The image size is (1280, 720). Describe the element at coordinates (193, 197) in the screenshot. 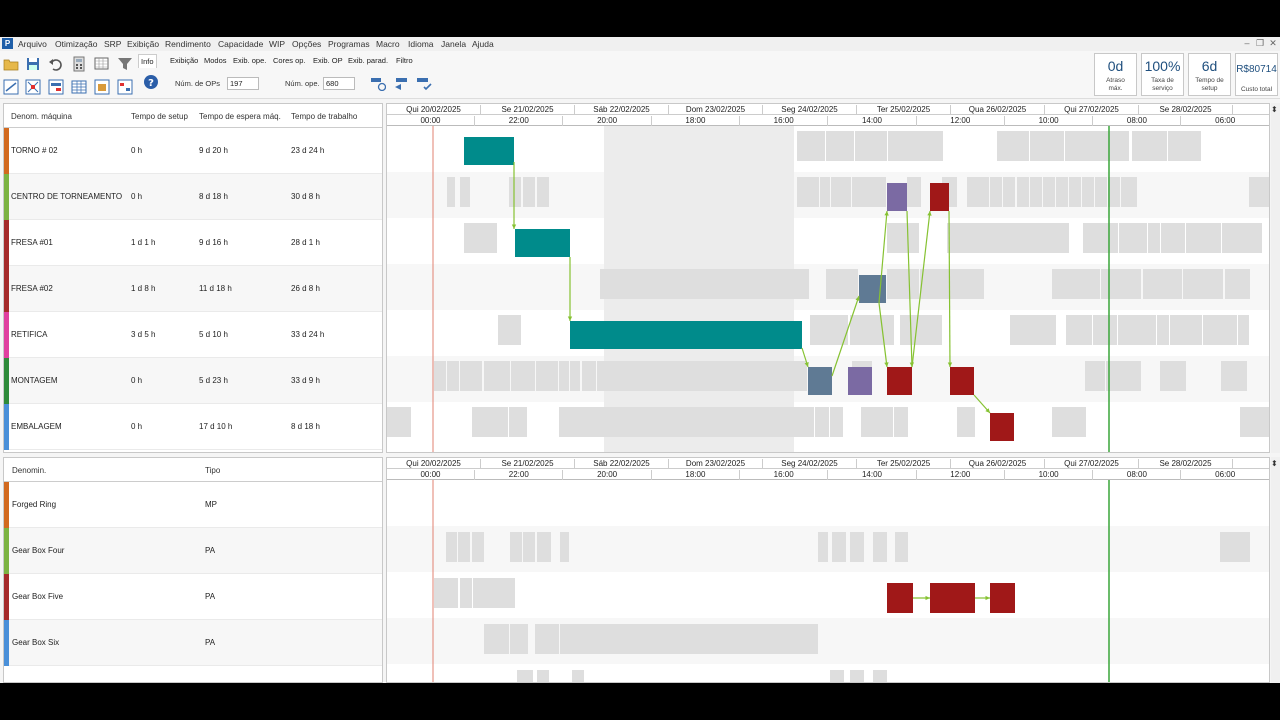

I see `table-row: CENTRO DE TORNEAMENTO 0 h 8 d 18 h 30 d 8 h` at that location.